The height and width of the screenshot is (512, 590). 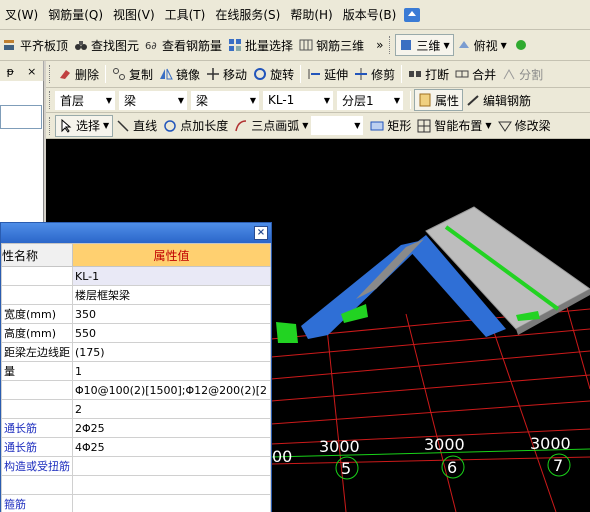 I want to click on floor-select: 首层 ▼, so click(x=85, y=100).